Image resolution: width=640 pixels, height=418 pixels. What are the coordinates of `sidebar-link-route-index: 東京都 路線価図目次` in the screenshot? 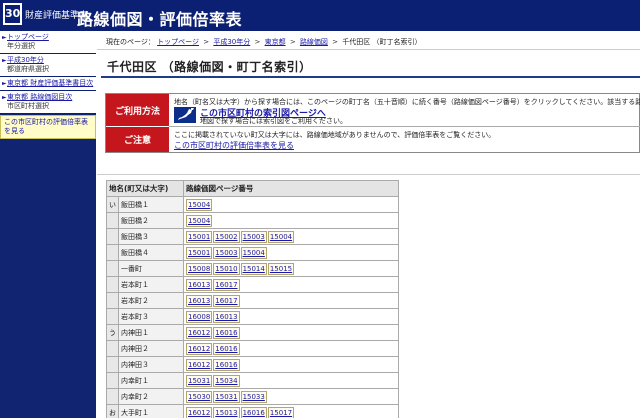 It's located at (39, 97).